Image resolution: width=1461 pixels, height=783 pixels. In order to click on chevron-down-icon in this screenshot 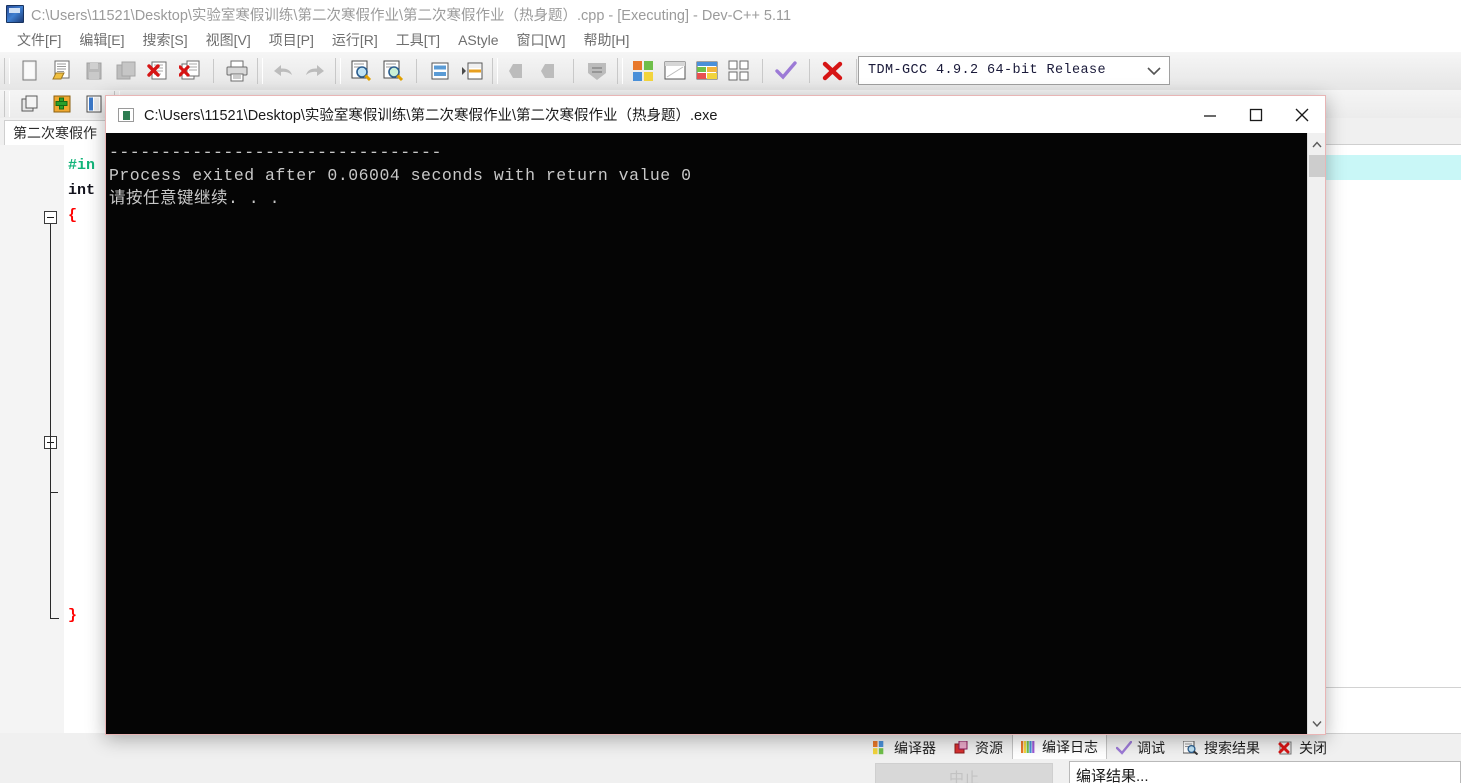, I will do `click(1154, 70)`.